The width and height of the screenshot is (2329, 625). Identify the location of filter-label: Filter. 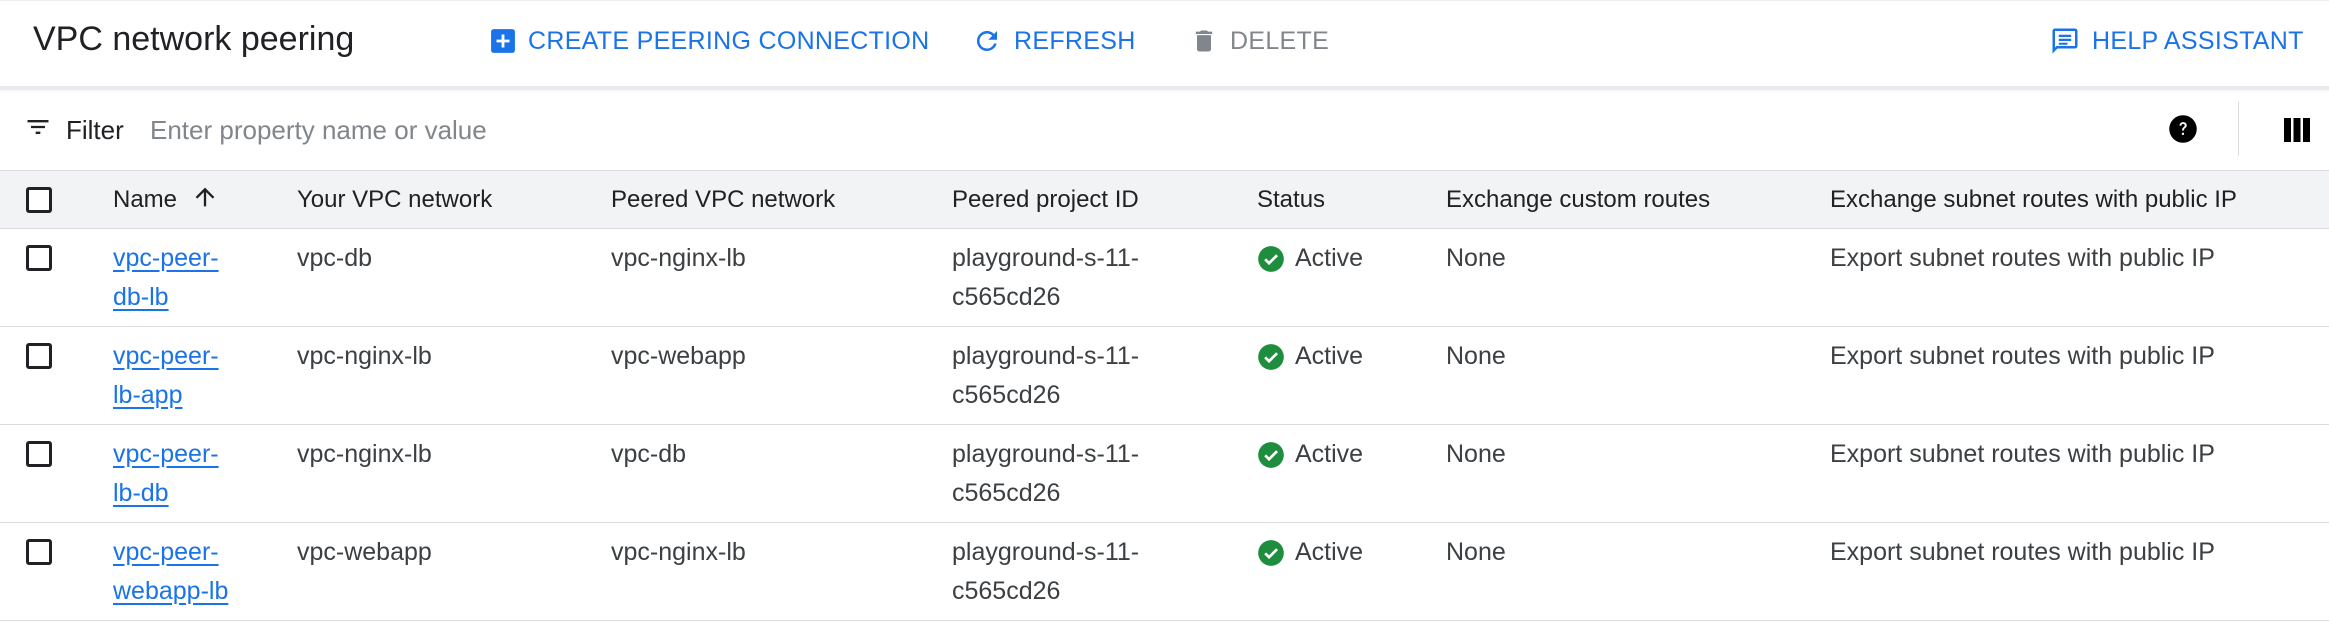
(95, 129).